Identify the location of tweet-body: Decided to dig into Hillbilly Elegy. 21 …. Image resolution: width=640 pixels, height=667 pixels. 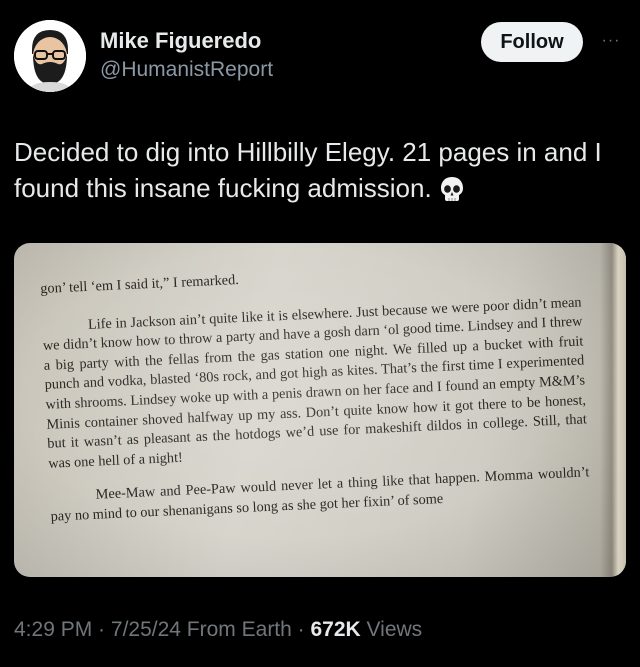
(308, 170).